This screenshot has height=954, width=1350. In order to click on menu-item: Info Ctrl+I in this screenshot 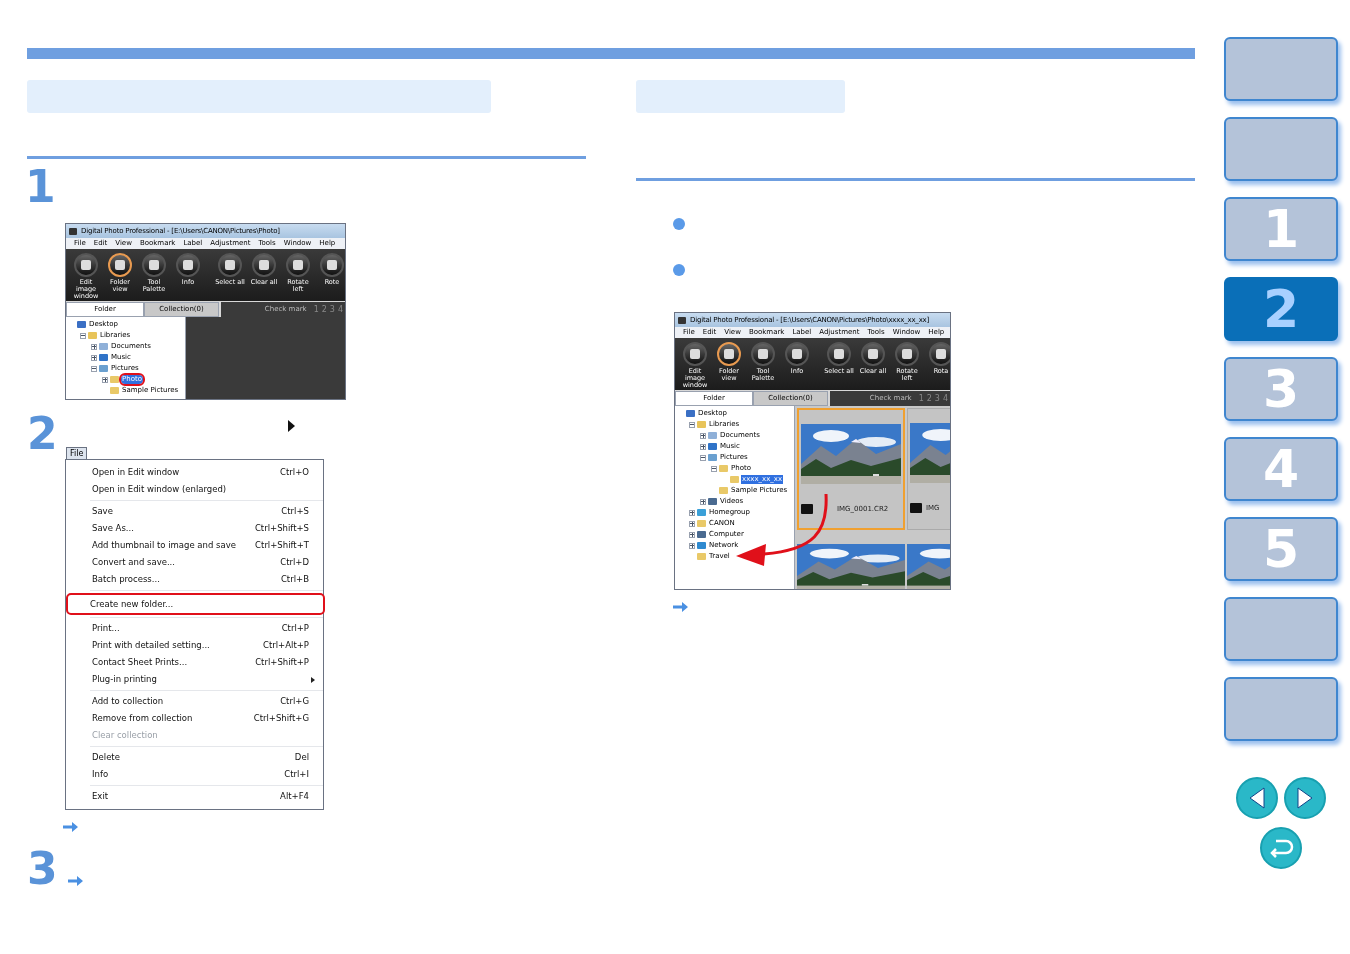, I will do `click(206, 774)`.